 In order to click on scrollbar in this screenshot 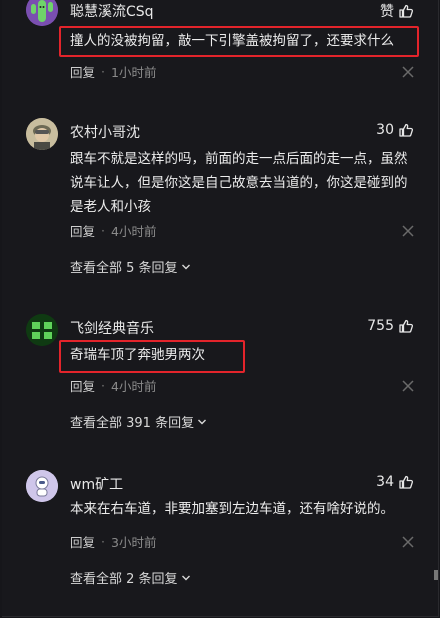, I will do `click(436, 575)`.